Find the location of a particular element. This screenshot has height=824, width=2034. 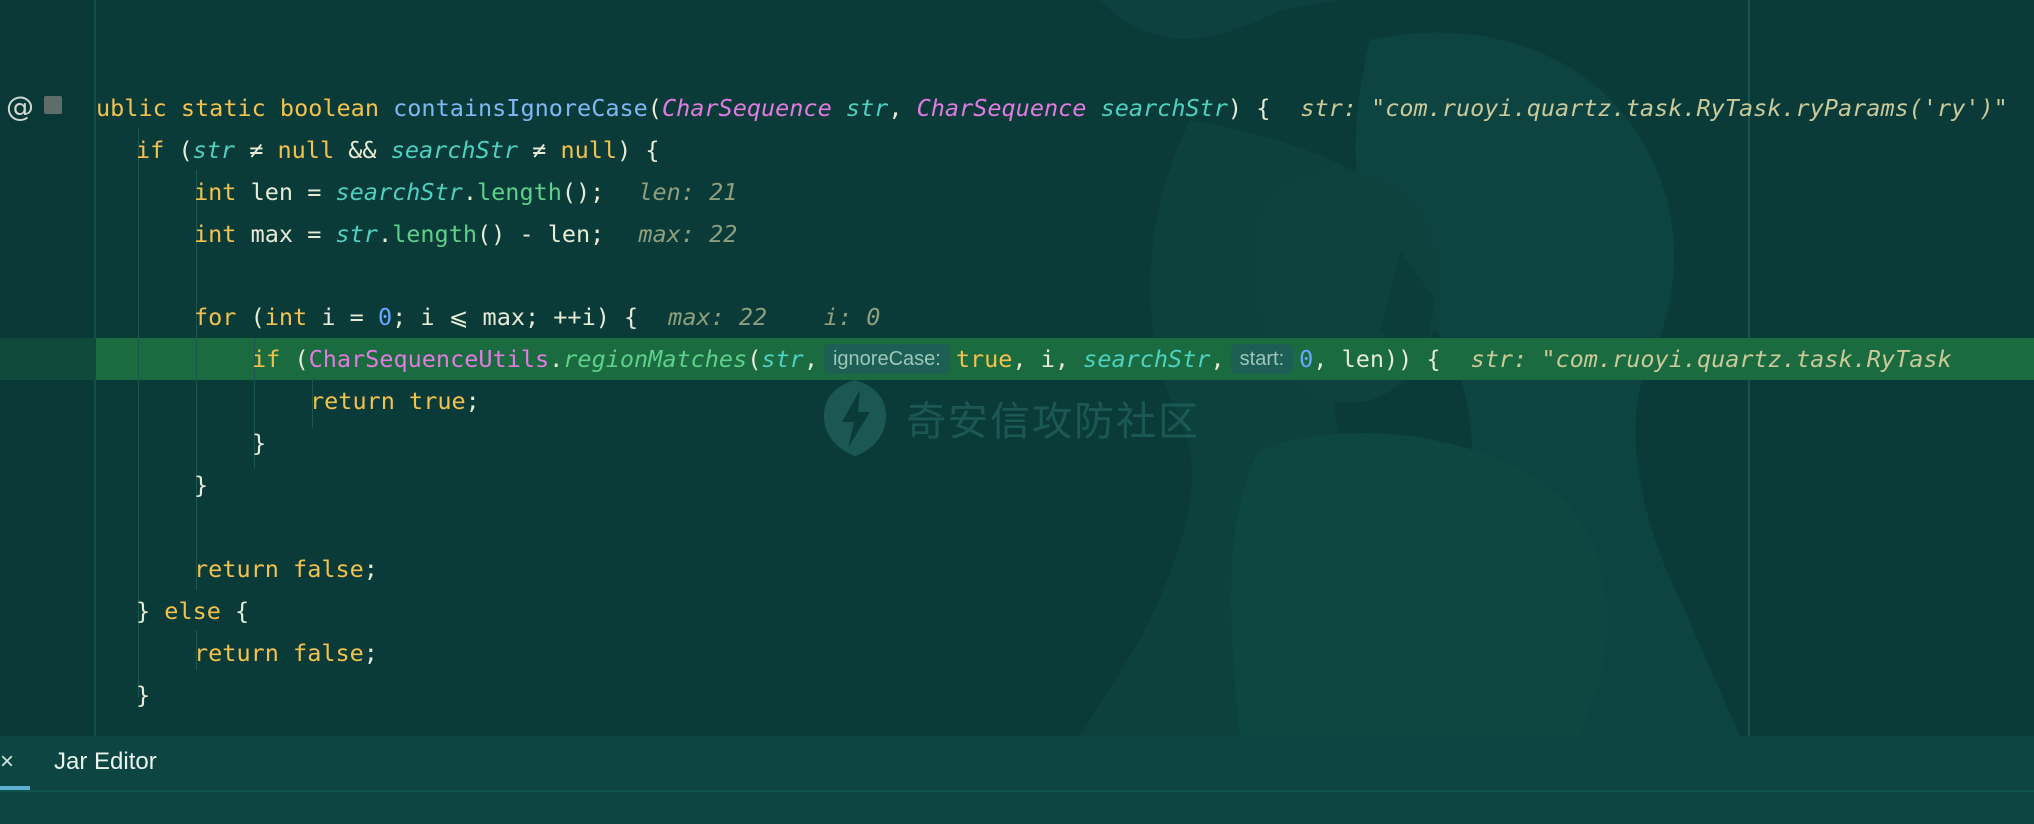

debug-value-hint: max: 22 i: 0 is located at coordinates (774, 317).